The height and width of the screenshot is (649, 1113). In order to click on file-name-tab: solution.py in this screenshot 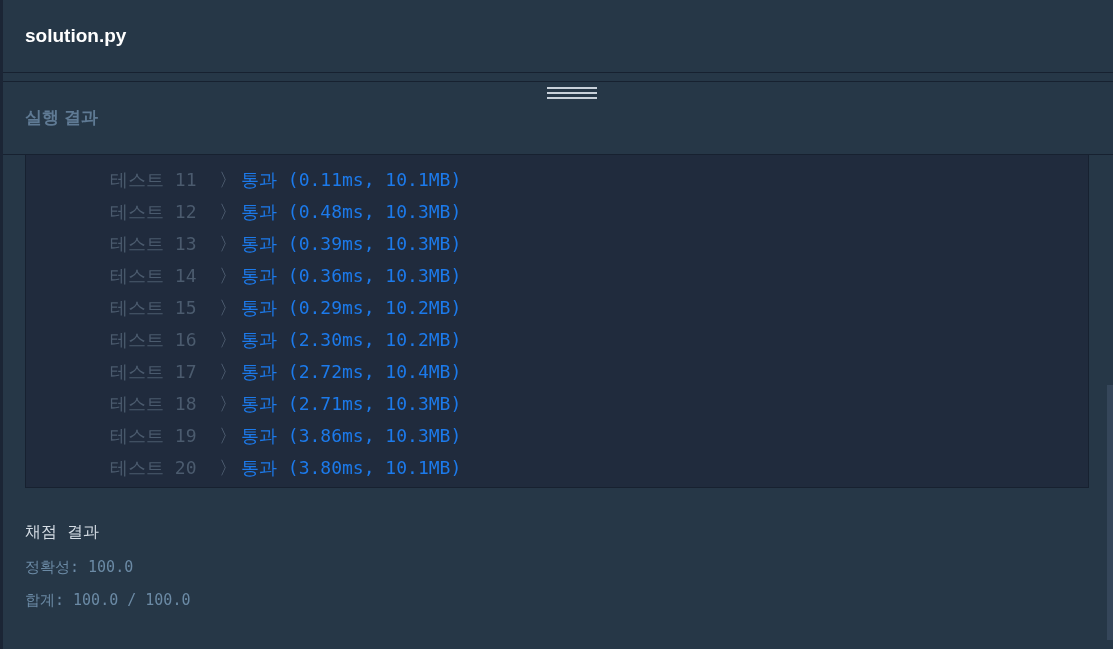, I will do `click(76, 36)`.